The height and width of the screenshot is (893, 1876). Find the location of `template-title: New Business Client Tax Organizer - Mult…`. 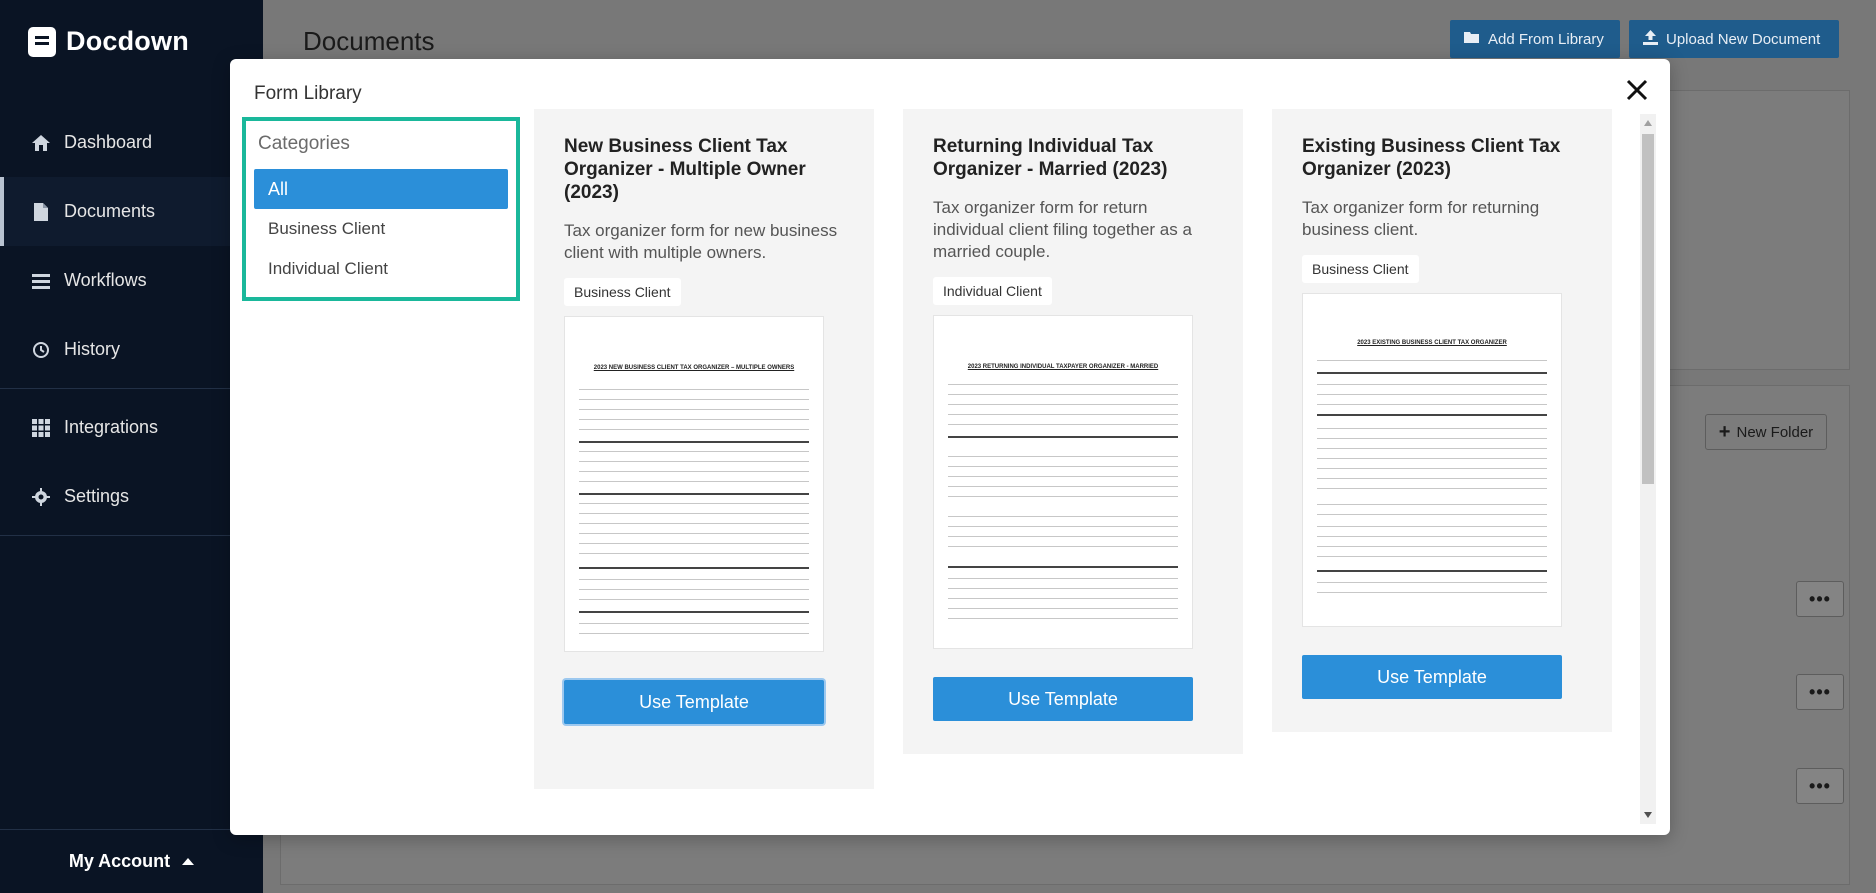

template-title: New Business Client Tax Organizer - Mult… is located at coordinates (685, 169).